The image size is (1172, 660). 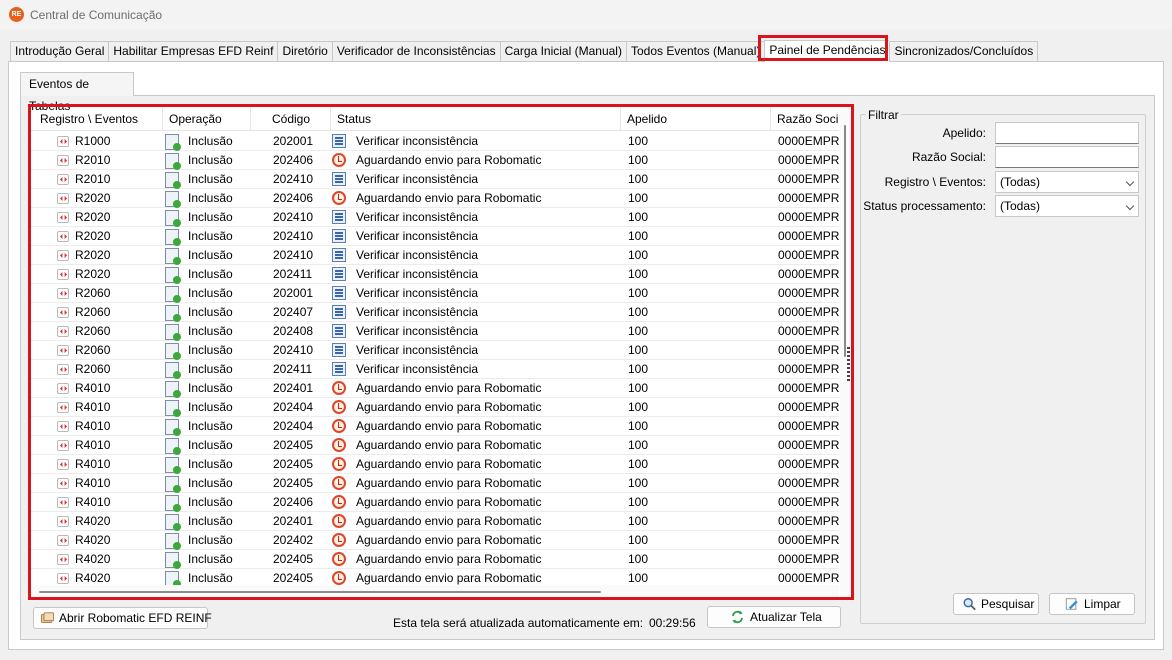 What do you see at coordinates (304, 51) in the screenshot?
I see `tab-diretorio: Diretório` at bounding box center [304, 51].